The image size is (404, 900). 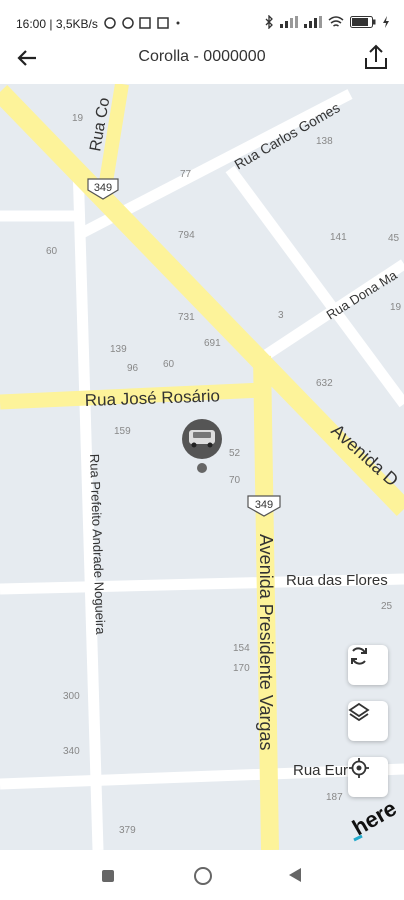 What do you see at coordinates (289, 22) in the screenshot?
I see `signal-icon` at bounding box center [289, 22].